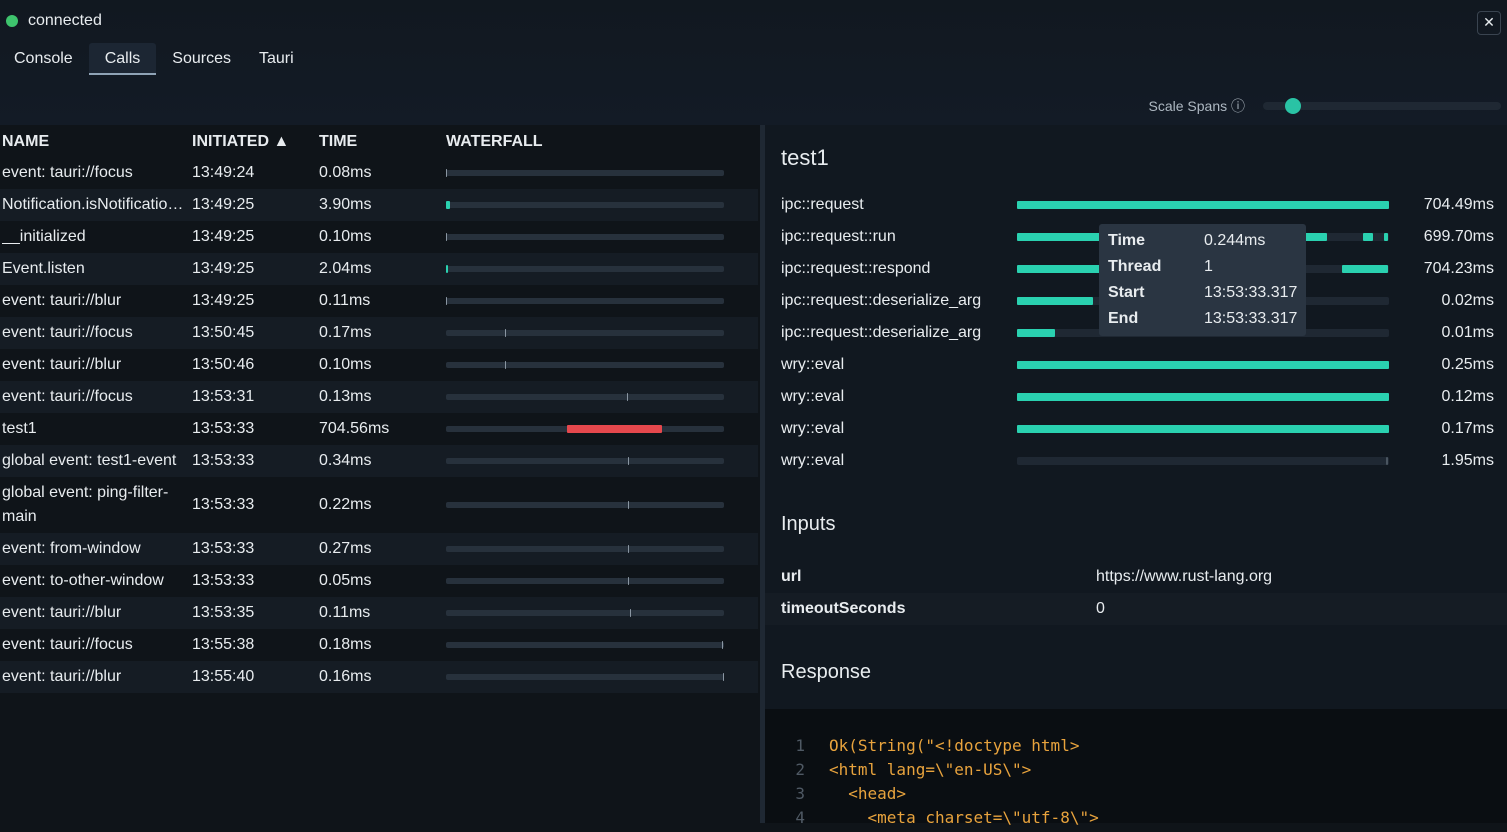  Describe the element at coordinates (379, 581) in the screenshot. I see `table-row: event: to-other-window 13:53:33 0.05ms` at that location.